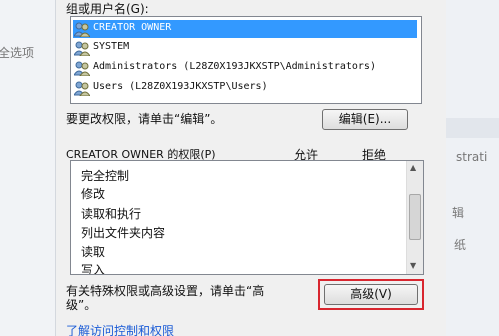 Image resolution: width=499 pixels, height=336 pixels. I want to click on background-text-fragment: strati, so click(472, 157).